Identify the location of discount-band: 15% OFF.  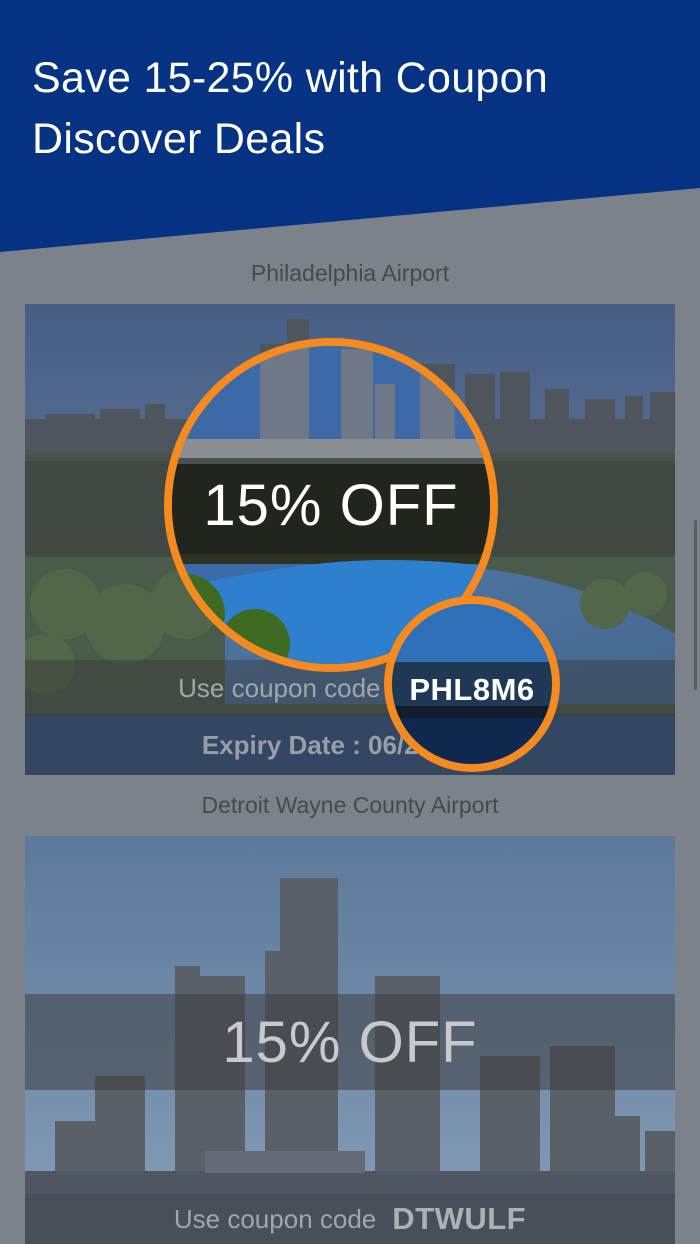
(350, 1042).